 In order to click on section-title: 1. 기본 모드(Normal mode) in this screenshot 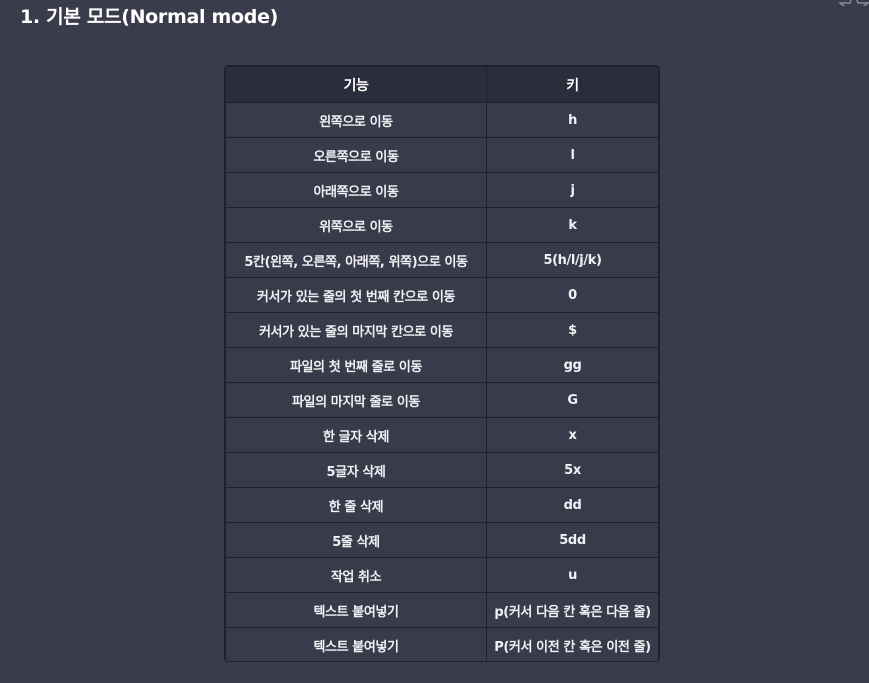, I will do `click(149, 17)`.